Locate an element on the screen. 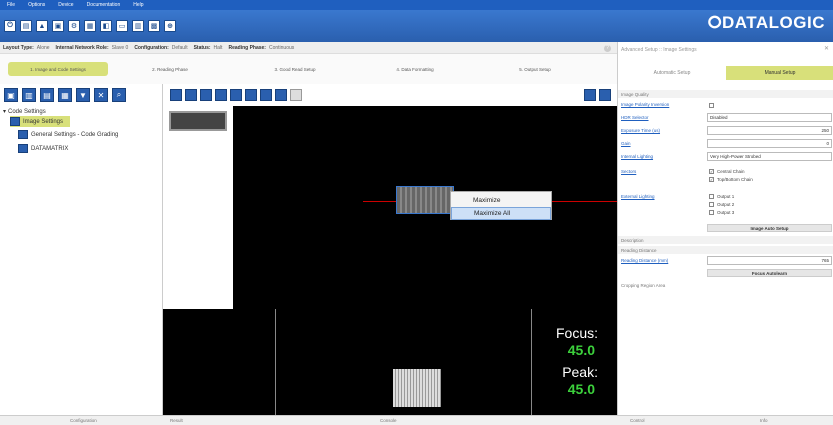 The image size is (833, 425). add-icon: ▤ is located at coordinates (47, 95).